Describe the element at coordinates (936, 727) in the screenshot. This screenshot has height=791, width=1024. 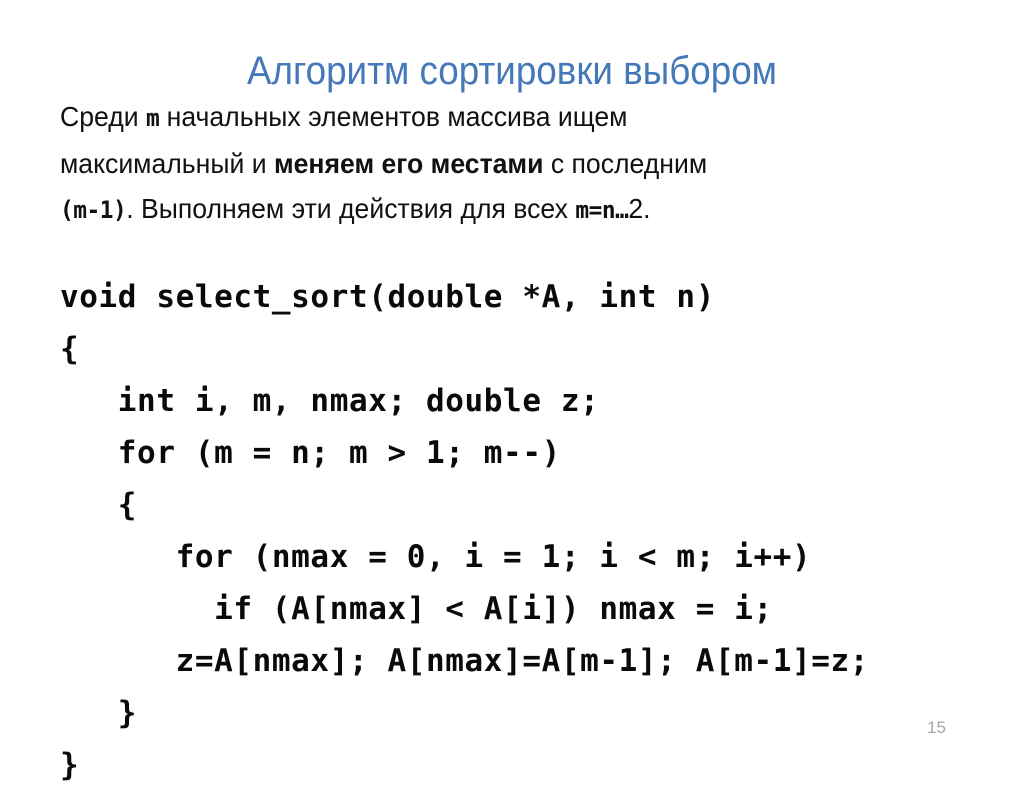
I see `page-number: 15` at that location.